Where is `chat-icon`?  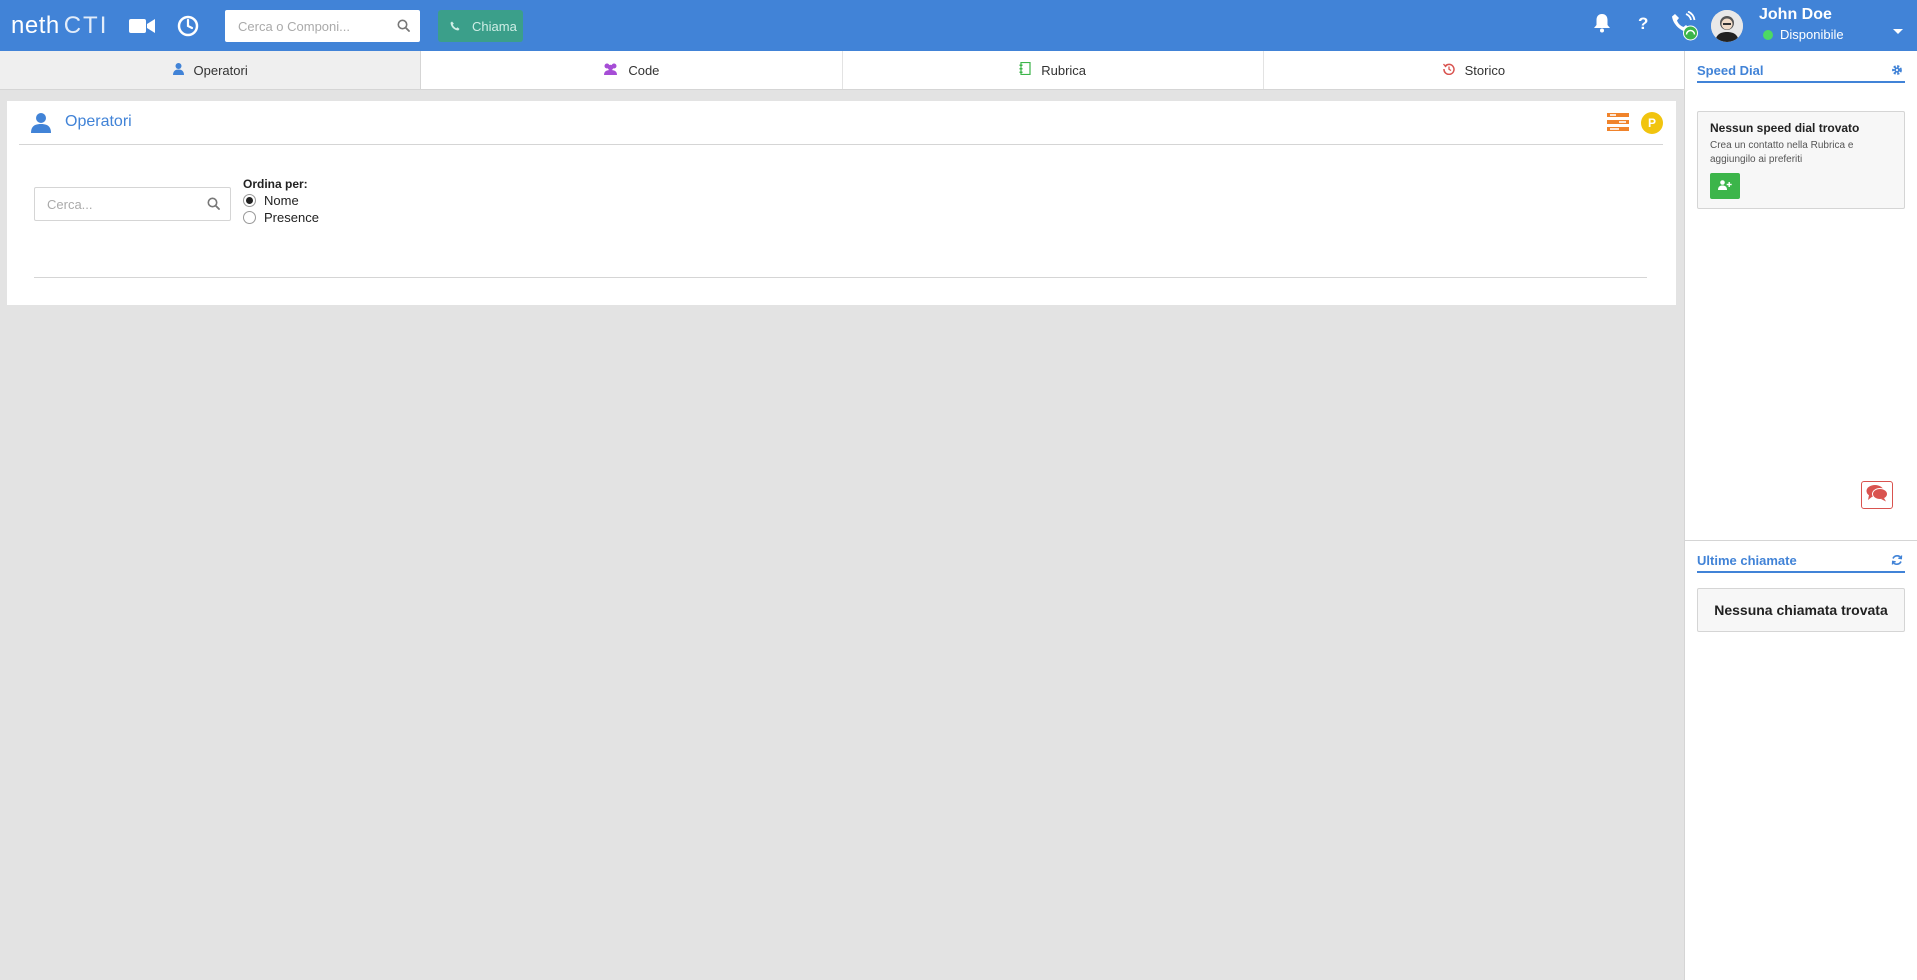 chat-icon is located at coordinates (1877, 495).